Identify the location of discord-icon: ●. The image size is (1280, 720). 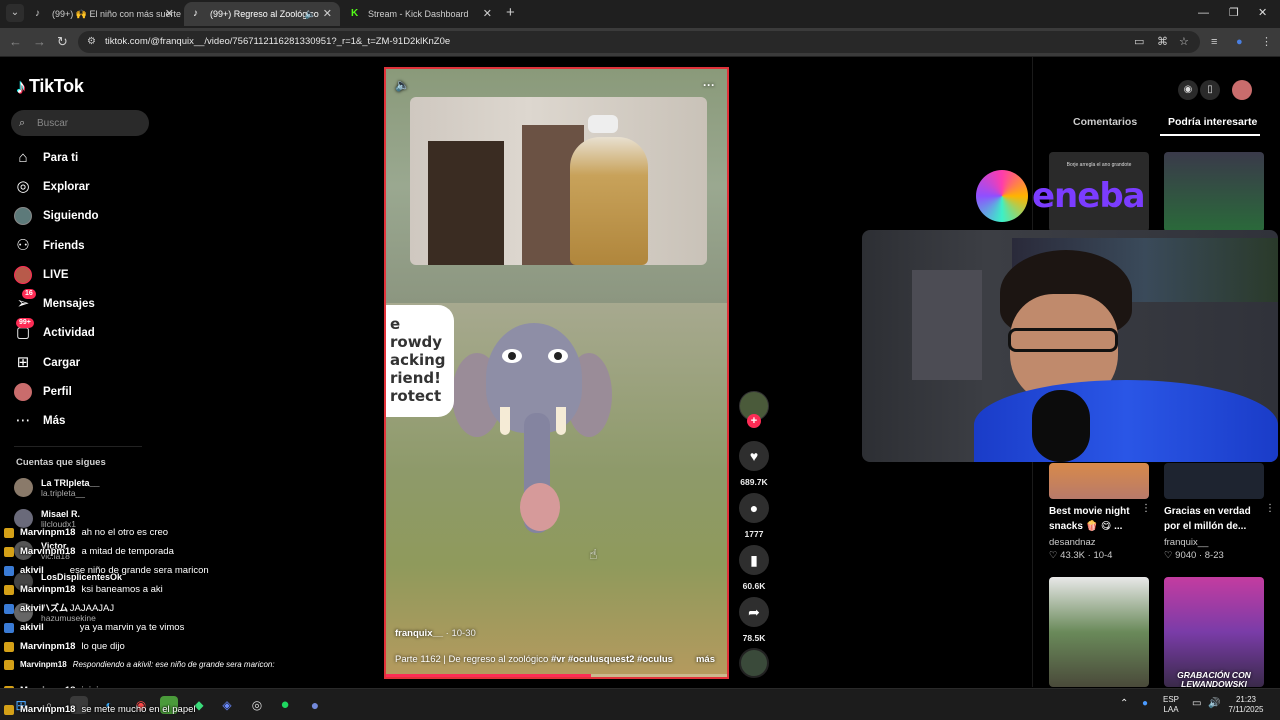
(315, 705).